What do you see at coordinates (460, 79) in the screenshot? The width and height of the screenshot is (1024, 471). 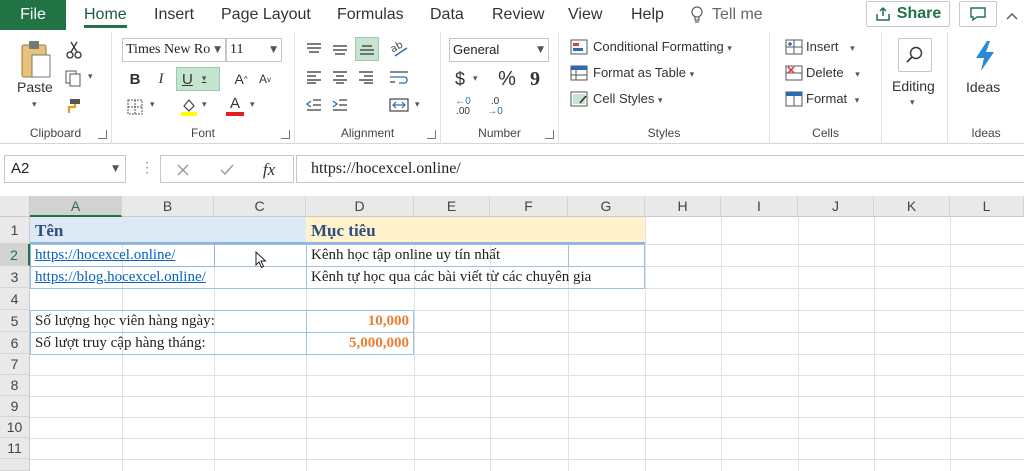 I see `currency-button: $` at bounding box center [460, 79].